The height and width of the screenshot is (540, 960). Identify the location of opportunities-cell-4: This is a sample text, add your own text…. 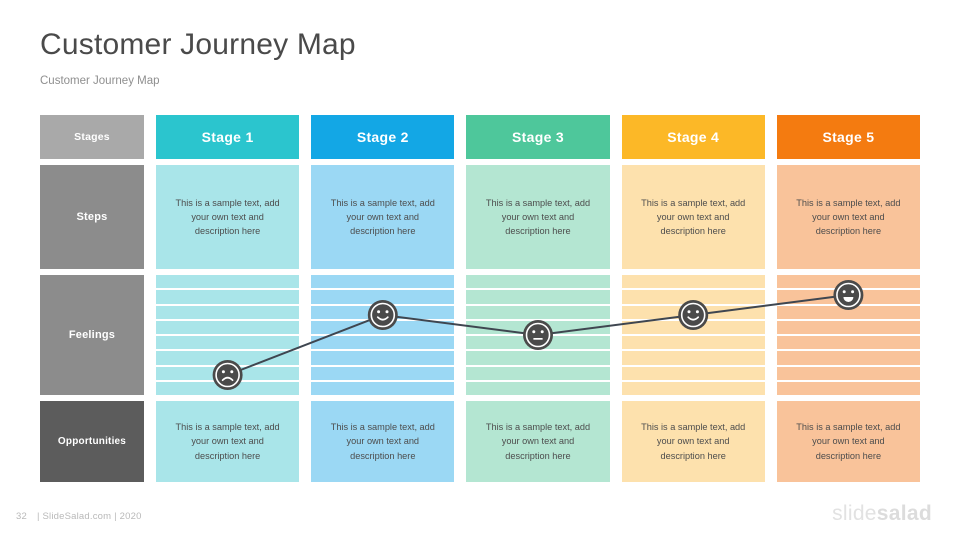
(693, 441).